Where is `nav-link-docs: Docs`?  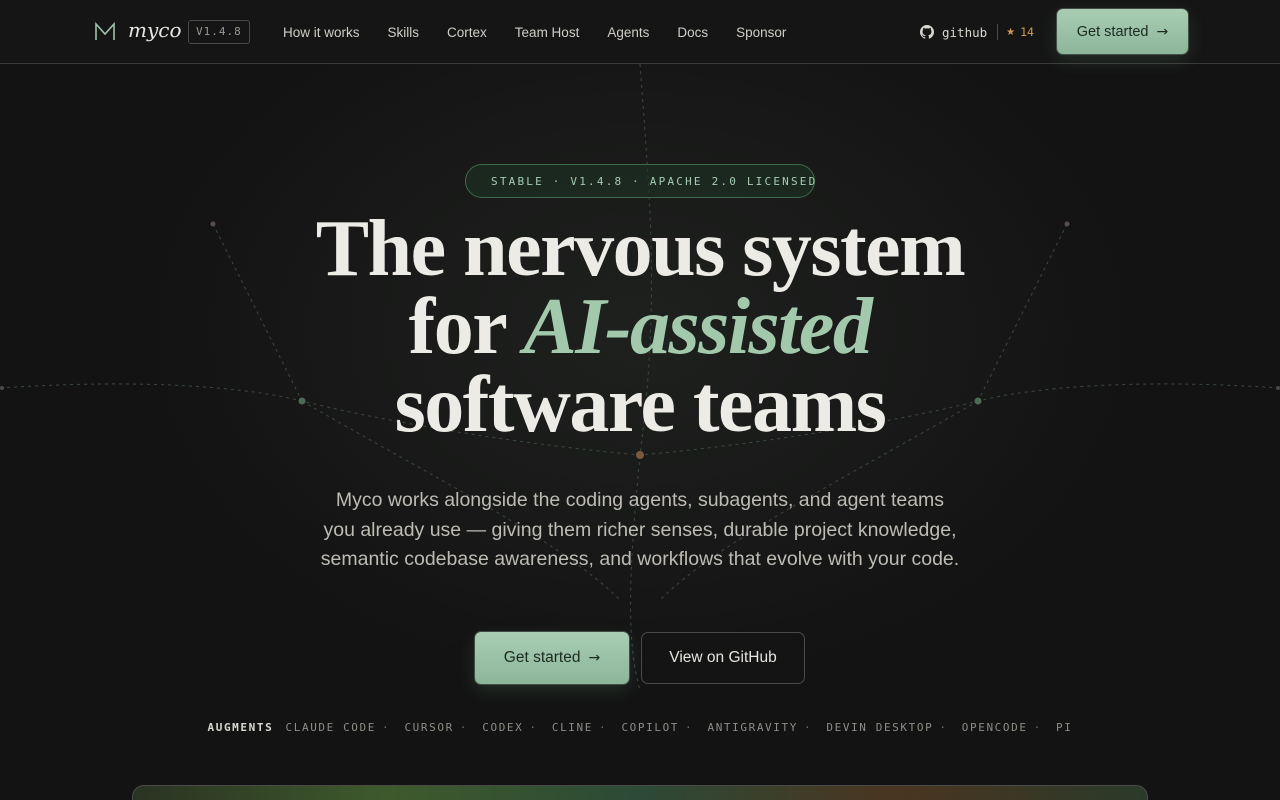 nav-link-docs: Docs is located at coordinates (692, 32).